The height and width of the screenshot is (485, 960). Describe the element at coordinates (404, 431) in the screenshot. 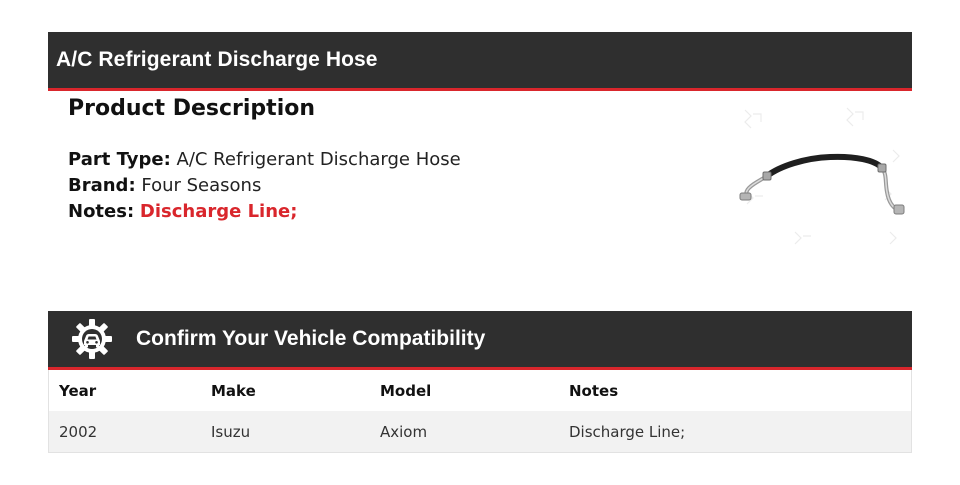

I see `cell-model: Axiom` at that location.